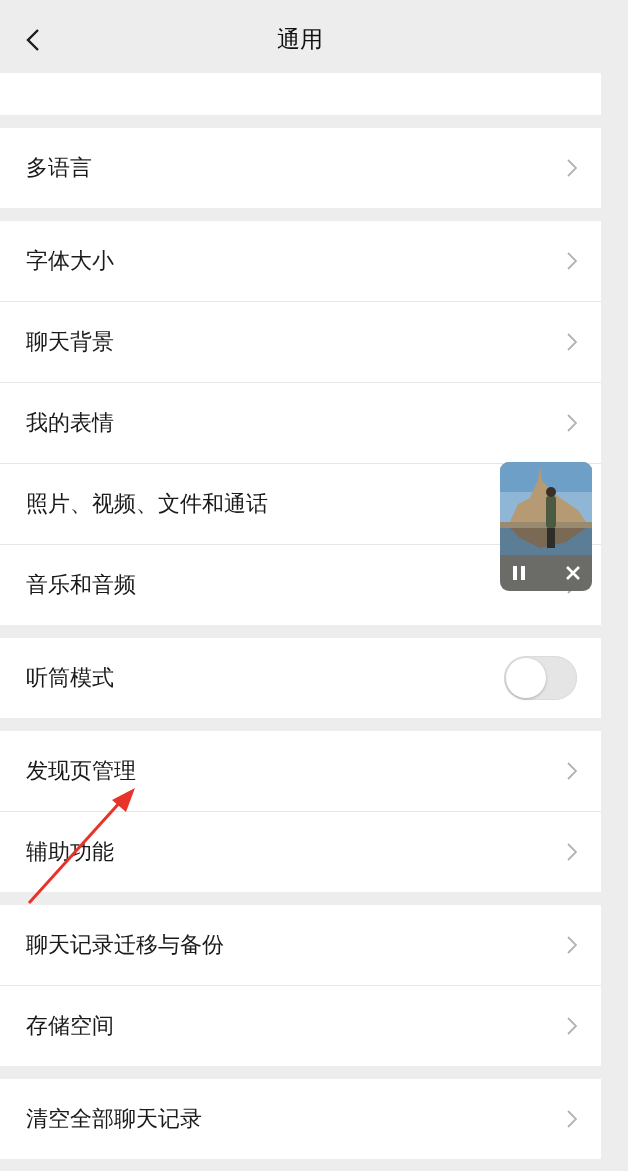  Describe the element at coordinates (300, 261) in the screenshot. I see `settings-row: 字体大小` at that location.